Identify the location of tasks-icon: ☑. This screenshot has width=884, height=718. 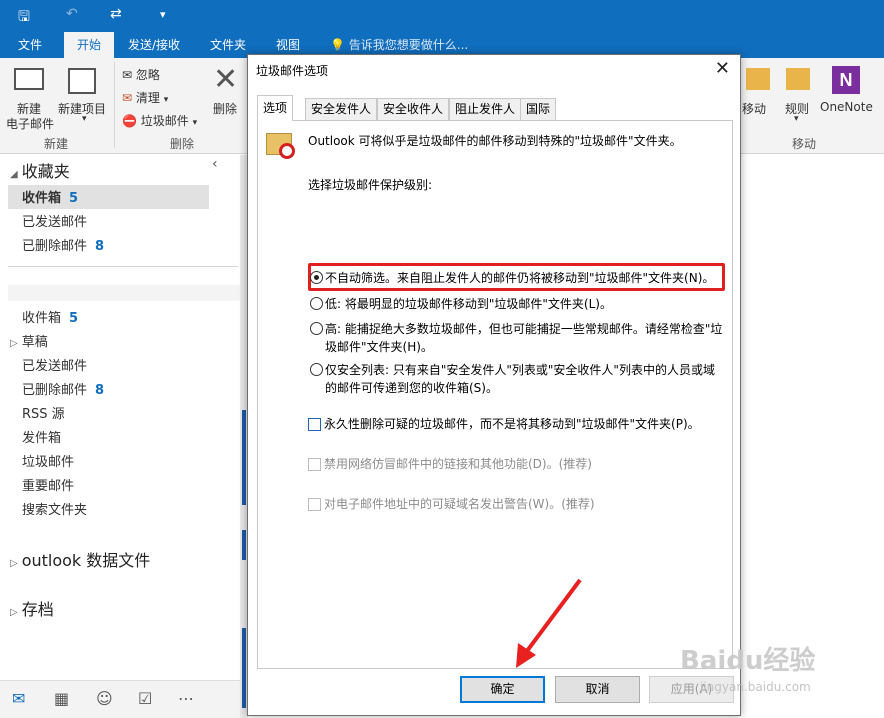
(145, 698).